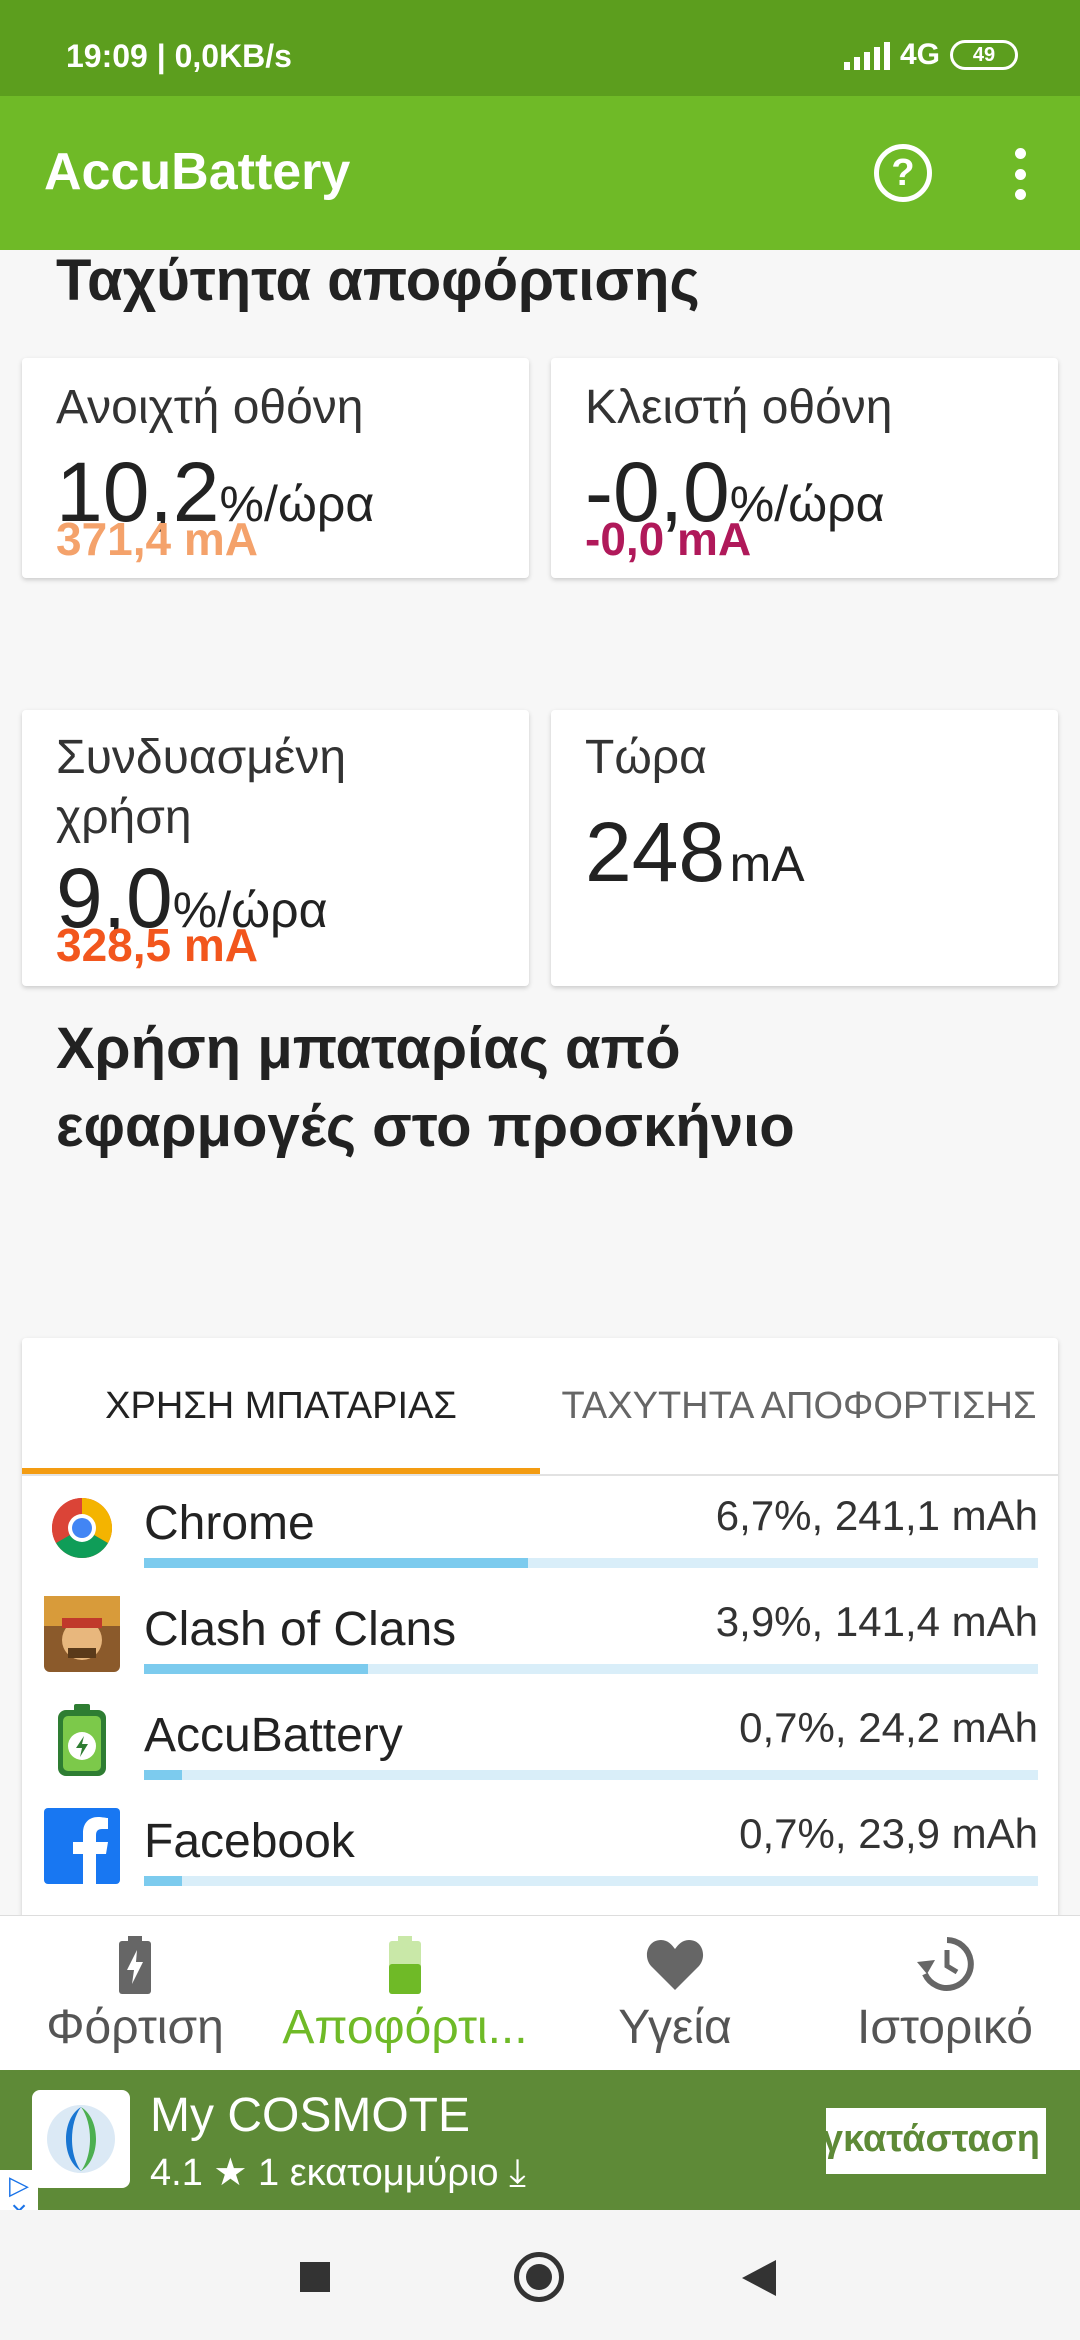 The height and width of the screenshot is (2340, 1080). Describe the element at coordinates (668, 539) in the screenshot. I see `screen-off-ma: -0,0 mA` at that location.